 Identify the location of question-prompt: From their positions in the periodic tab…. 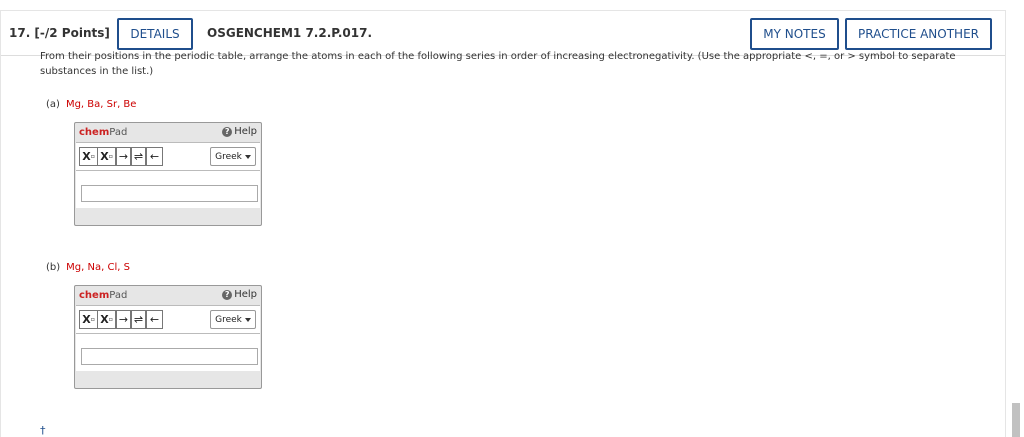
(498, 64).